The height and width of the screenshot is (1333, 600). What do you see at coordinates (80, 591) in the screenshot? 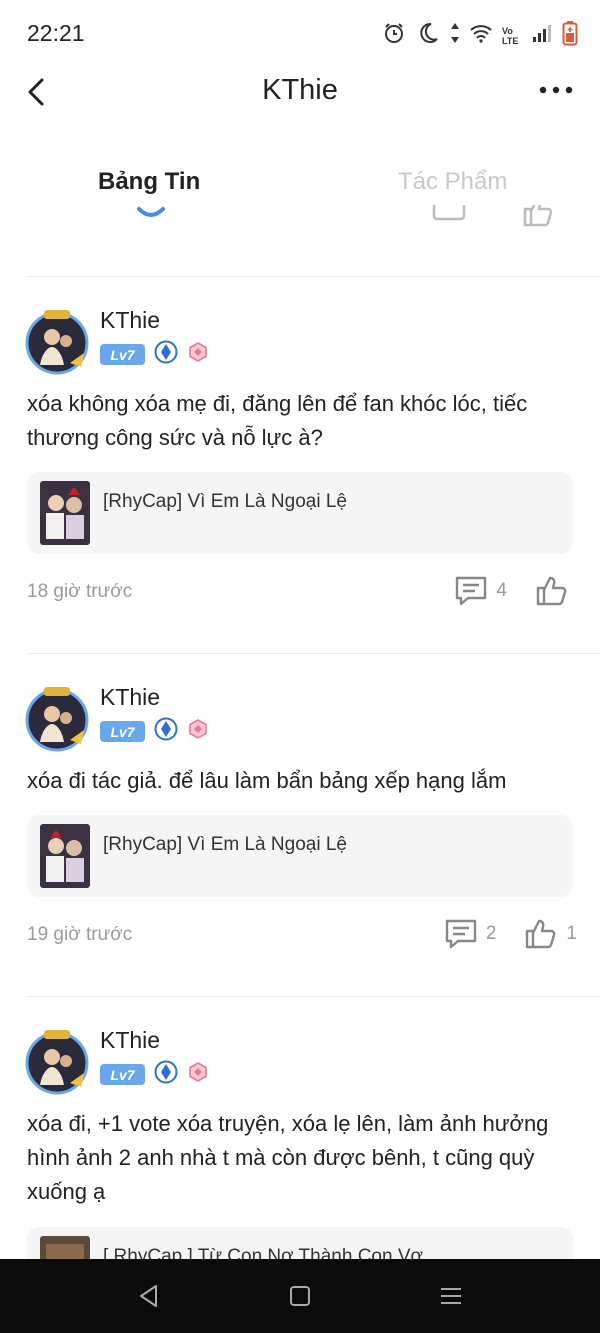
I see `post-time: 18 giờ trước` at bounding box center [80, 591].